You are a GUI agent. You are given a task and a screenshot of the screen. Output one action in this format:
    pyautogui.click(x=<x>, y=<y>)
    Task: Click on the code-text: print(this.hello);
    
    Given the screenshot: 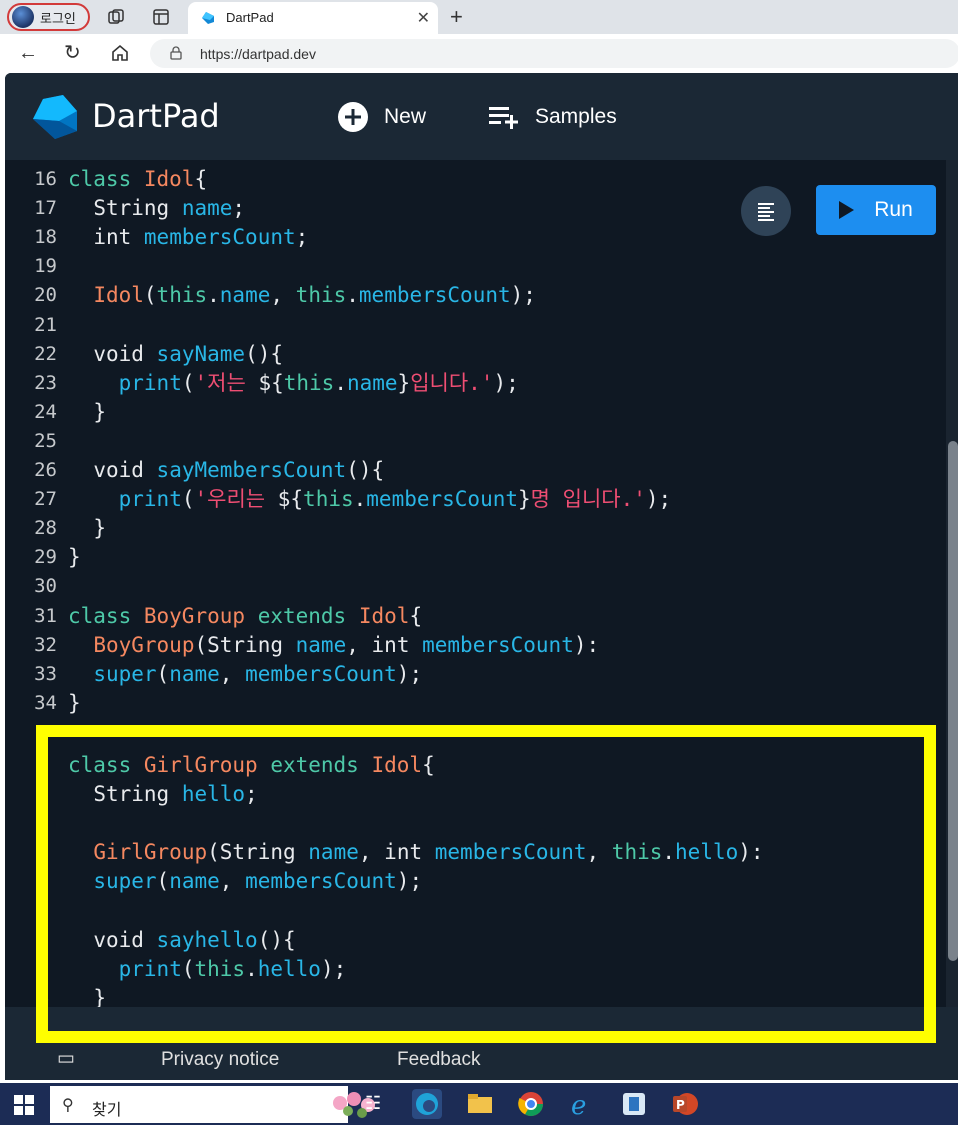 What is the action you would take?
    pyautogui.click(x=232, y=968)
    